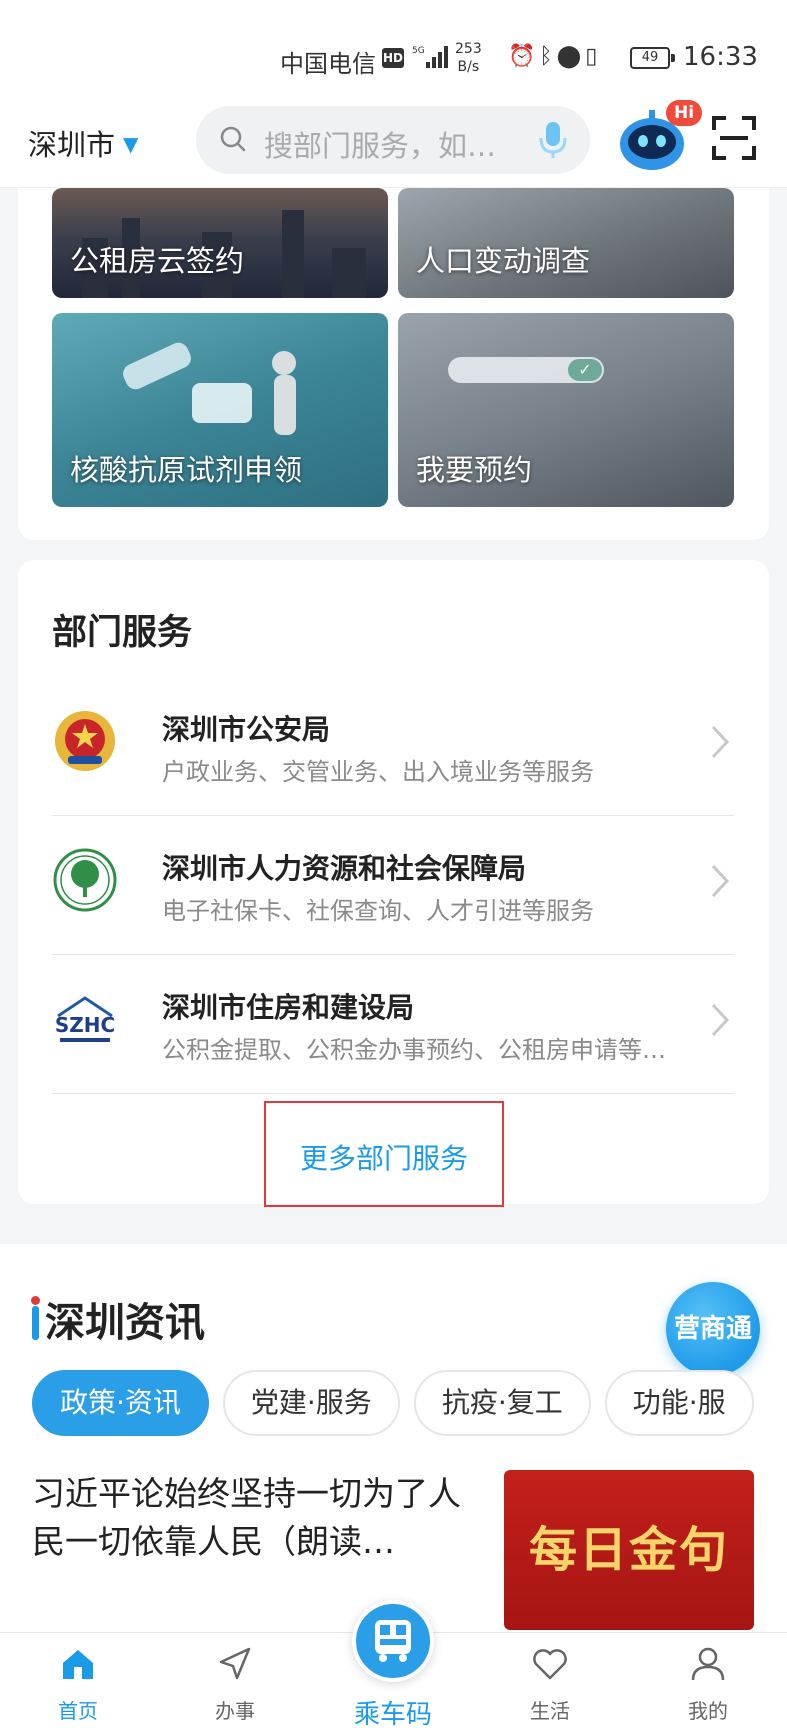  What do you see at coordinates (246, 729) in the screenshot?
I see `dept-name: 深圳市公安局` at bounding box center [246, 729].